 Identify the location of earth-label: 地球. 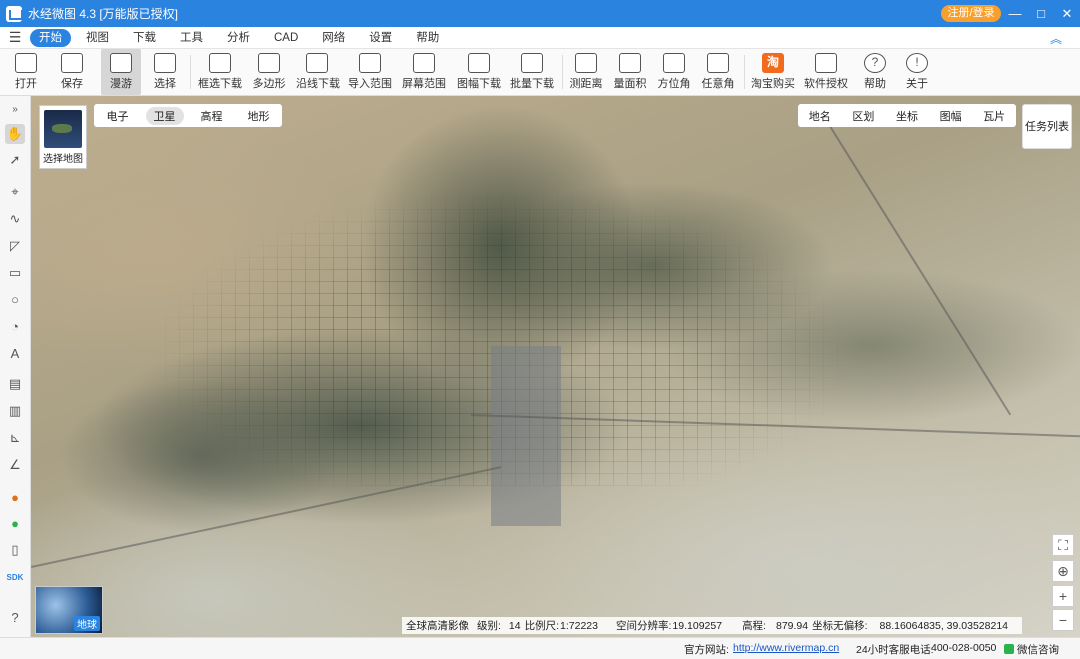
(87, 623).